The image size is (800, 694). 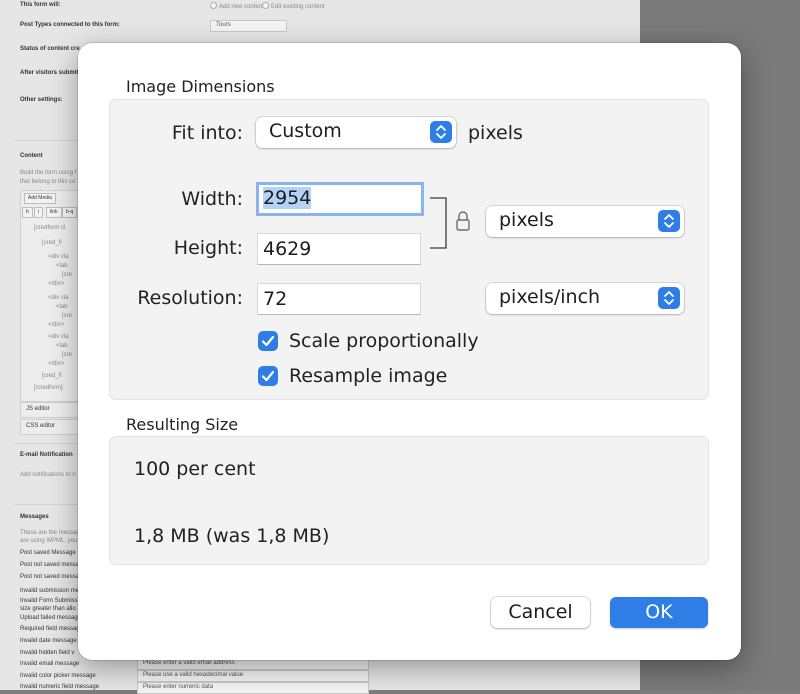 I want to click on resolution-label: Resolution:, so click(x=190, y=298).